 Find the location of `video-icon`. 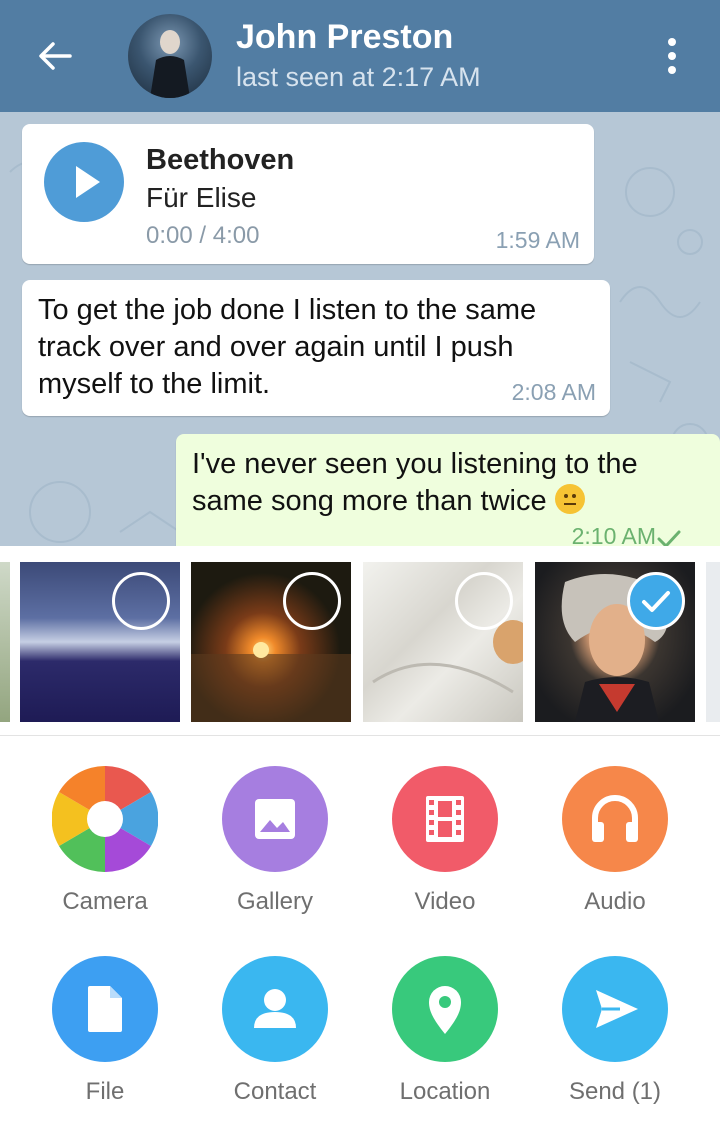

video-icon is located at coordinates (445, 819).